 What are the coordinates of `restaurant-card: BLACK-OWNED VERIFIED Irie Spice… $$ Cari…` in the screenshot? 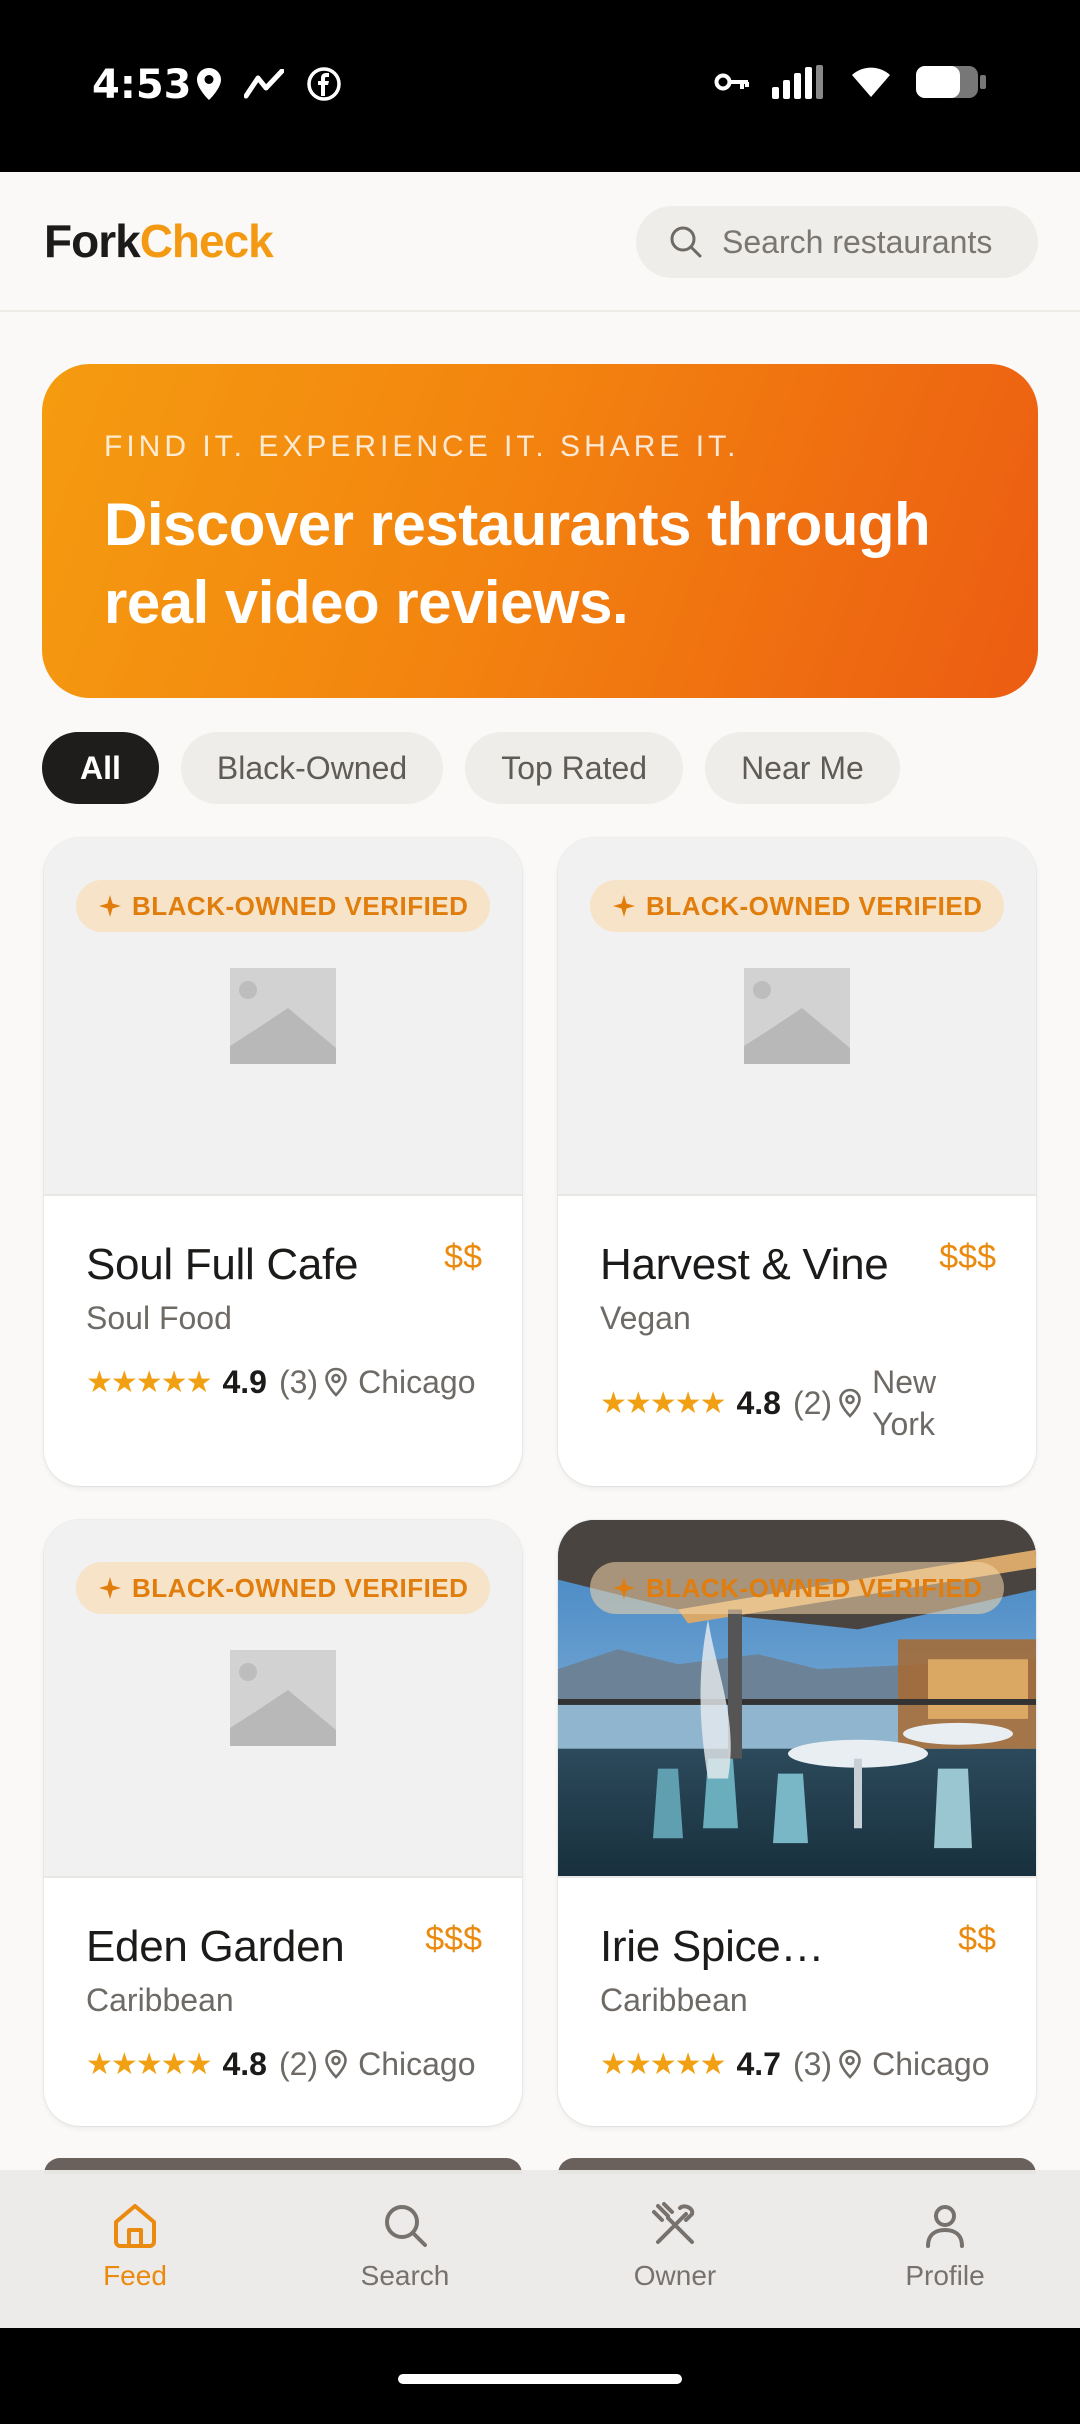 It's located at (797, 1823).